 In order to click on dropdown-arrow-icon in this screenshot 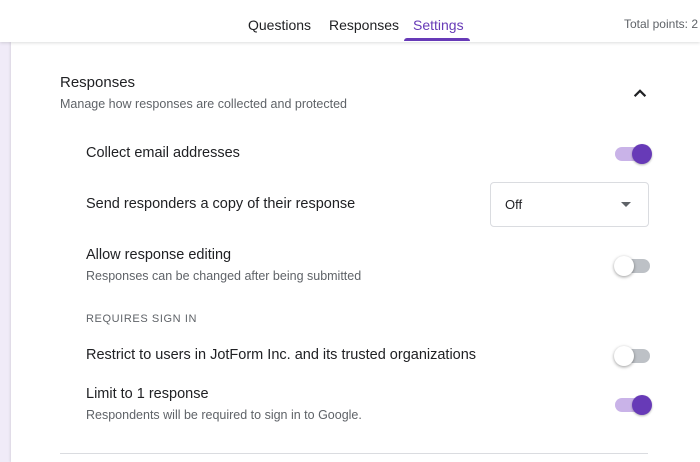, I will do `click(626, 204)`.